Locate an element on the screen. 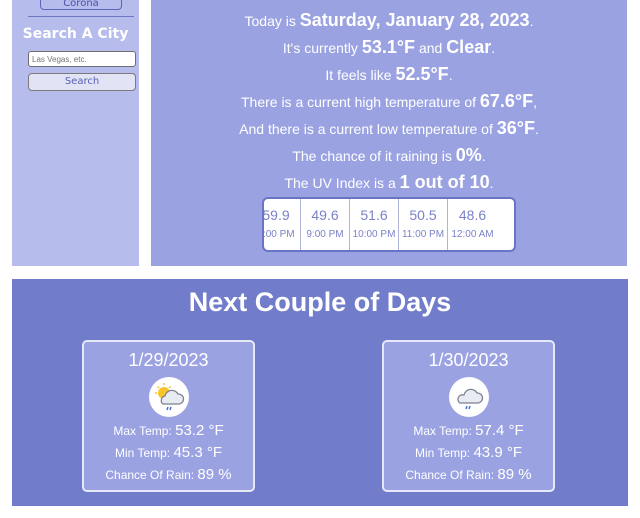 The height and width of the screenshot is (518, 640). today-date: Saturday, January 28, 2023 is located at coordinates (414, 20).